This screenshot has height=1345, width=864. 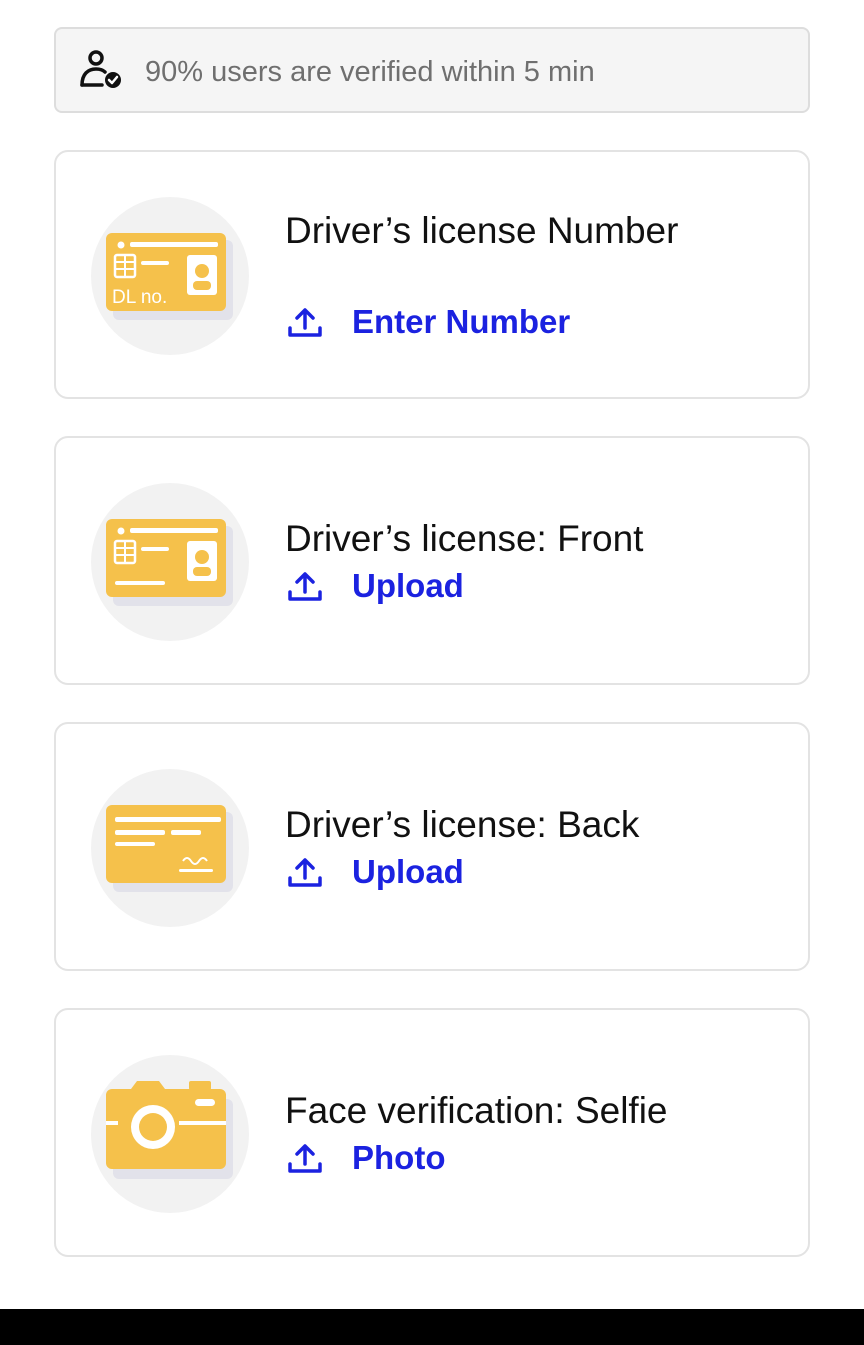 I want to click on license-number-card-icon: DL no., so click(x=169, y=276).